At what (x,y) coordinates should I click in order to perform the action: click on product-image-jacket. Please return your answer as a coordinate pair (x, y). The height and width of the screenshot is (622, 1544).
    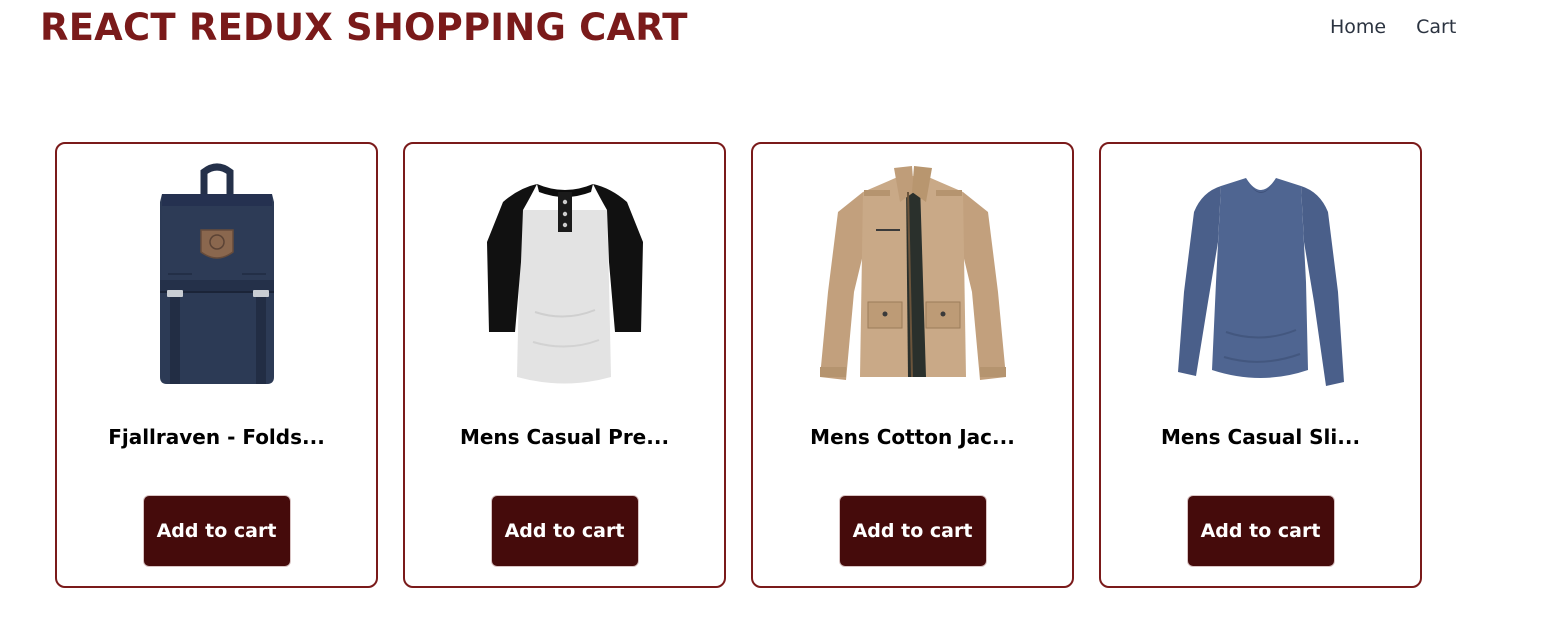
    Looking at the image, I should click on (912, 277).